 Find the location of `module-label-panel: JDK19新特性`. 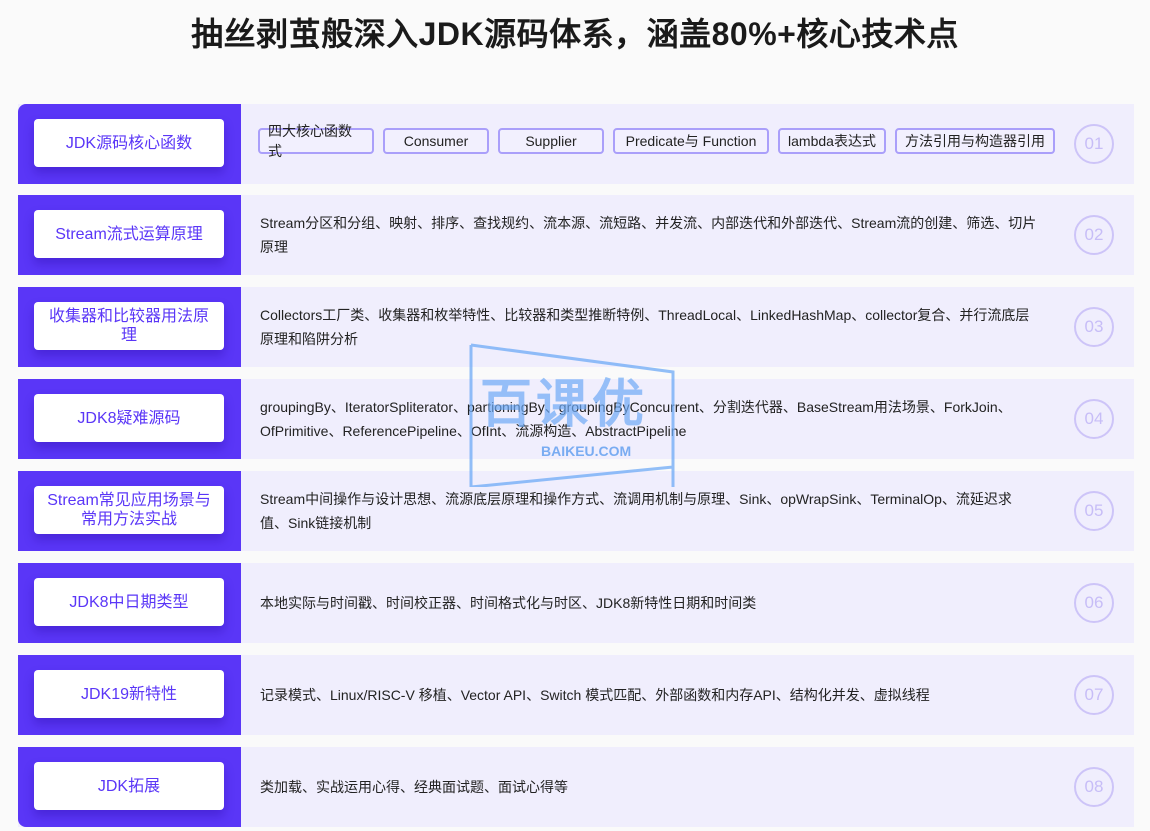

module-label-panel: JDK19新特性 is located at coordinates (129, 695).